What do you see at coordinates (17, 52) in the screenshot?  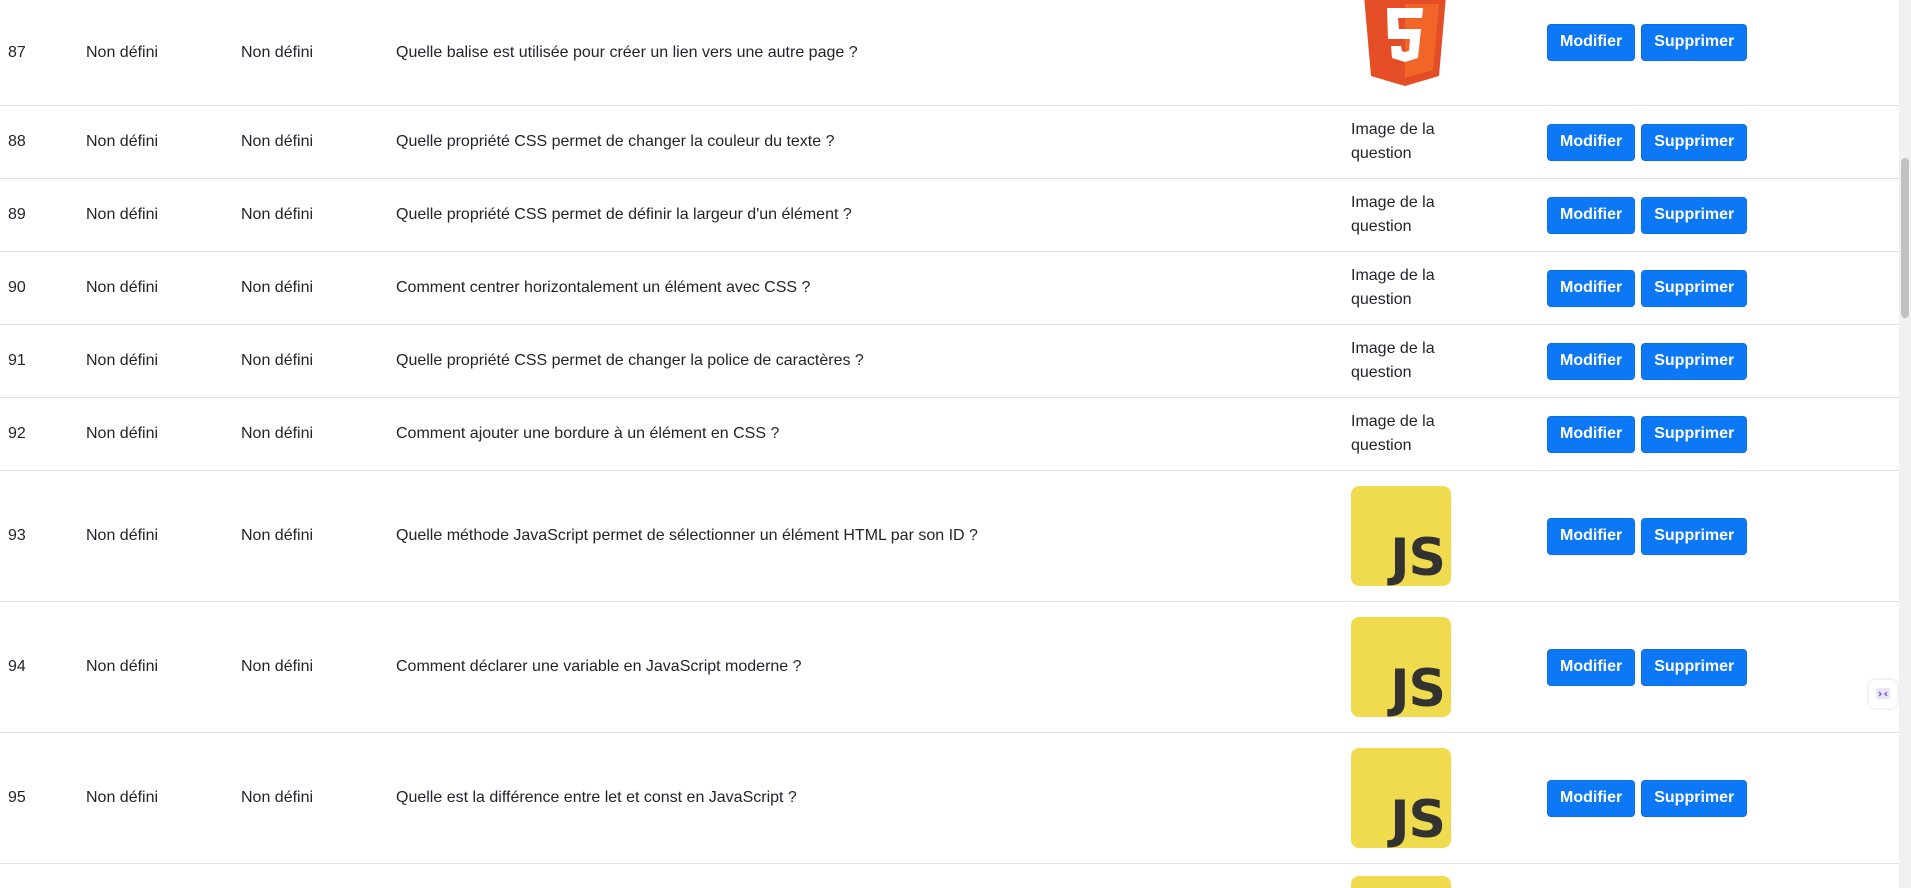 I see `question-id: 87` at bounding box center [17, 52].